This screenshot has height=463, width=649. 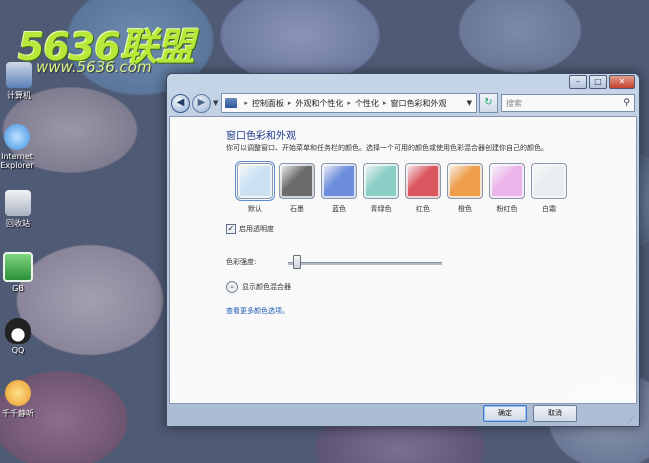 What do you see at coordinates (257, 311) in the screenshot?
I see `more-color-options-link: 查看更多颜色选项。` at bounding box center [257, 311].